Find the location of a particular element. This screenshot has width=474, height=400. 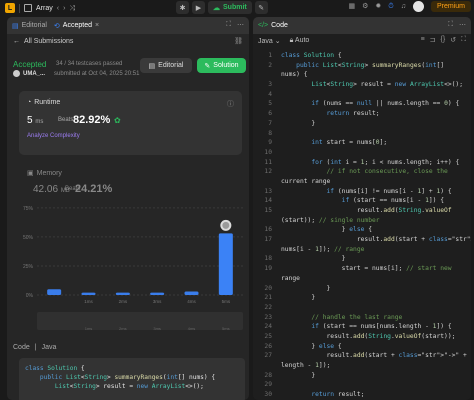

code-line: length - 1]); is located at coordinates (362, 366).